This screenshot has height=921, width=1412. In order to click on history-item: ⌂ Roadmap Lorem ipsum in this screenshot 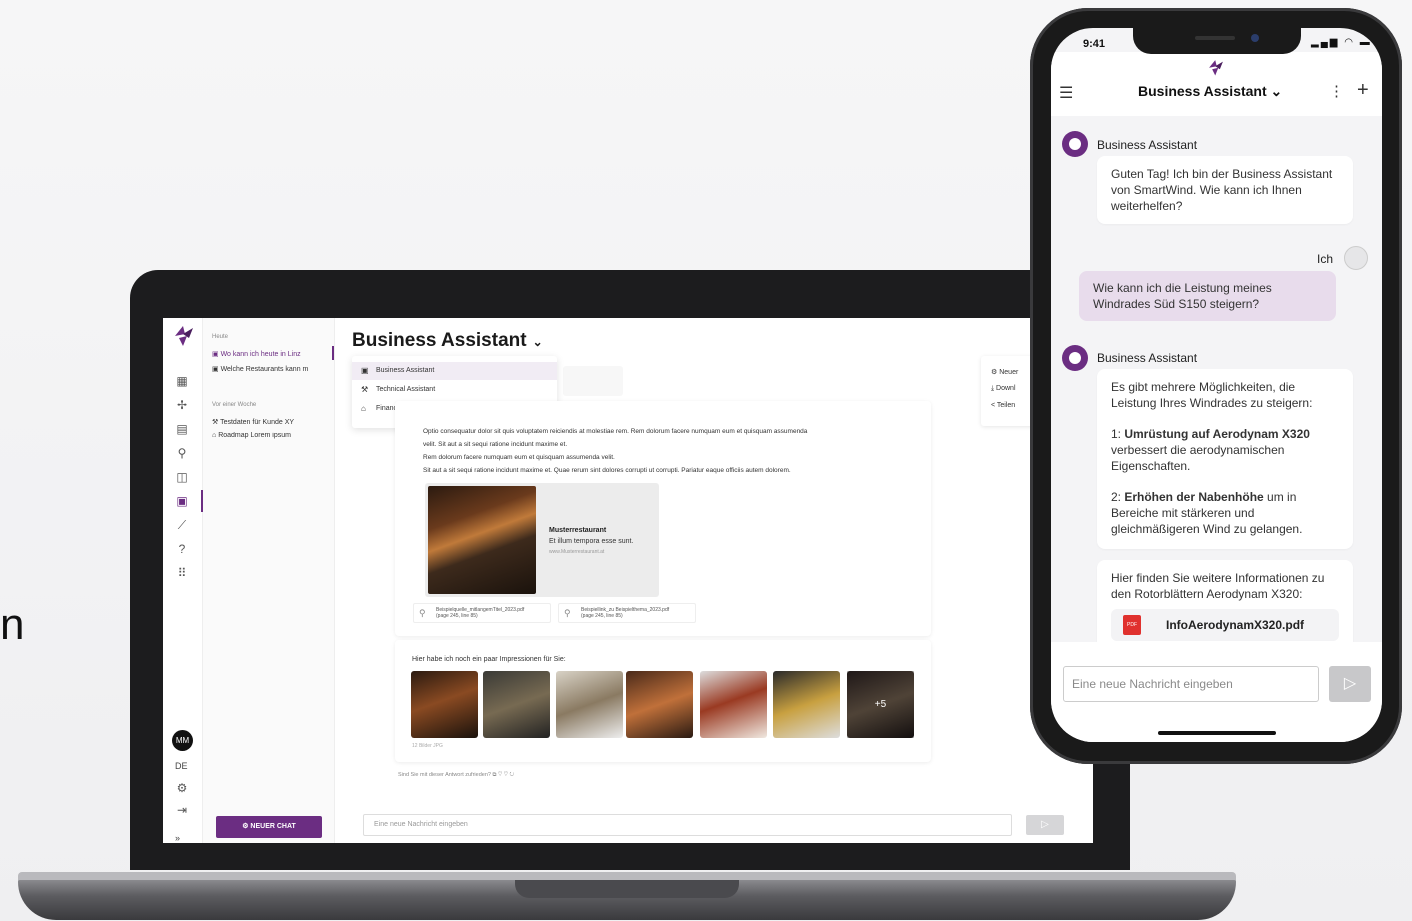, I will do `click(272, 435)`.